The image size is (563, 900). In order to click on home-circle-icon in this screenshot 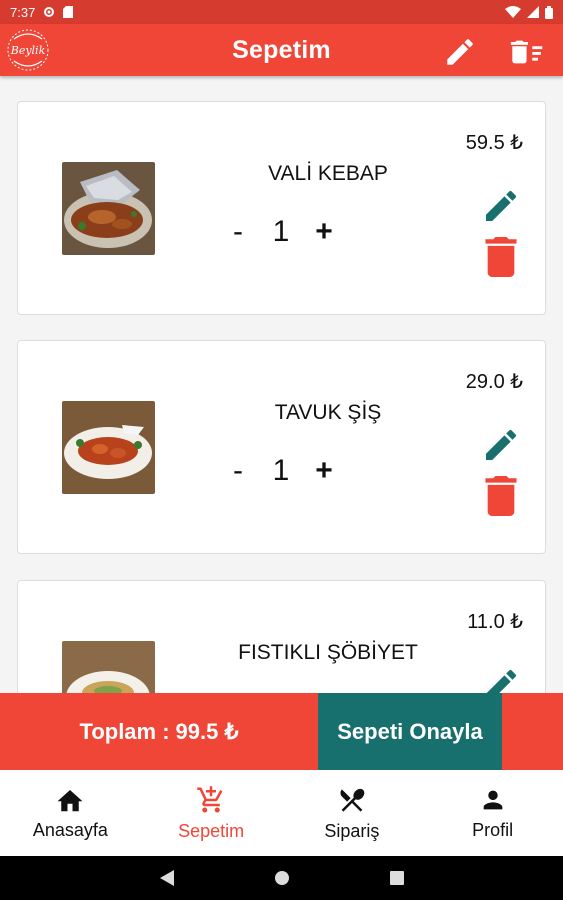, I will do `click(282, 878)`.